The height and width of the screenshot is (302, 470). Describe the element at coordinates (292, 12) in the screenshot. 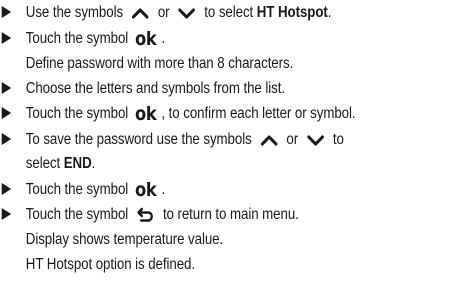

I see `option-name: HT Hotspot` at that location.